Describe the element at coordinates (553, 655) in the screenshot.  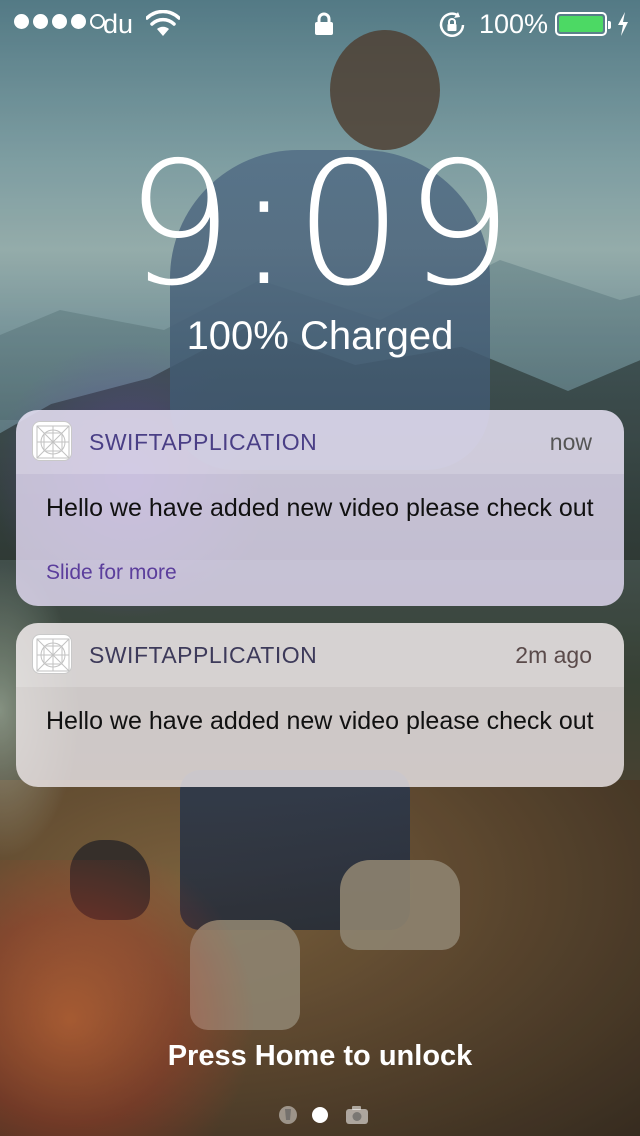
I see `notification-time: 2m ago` at that location.